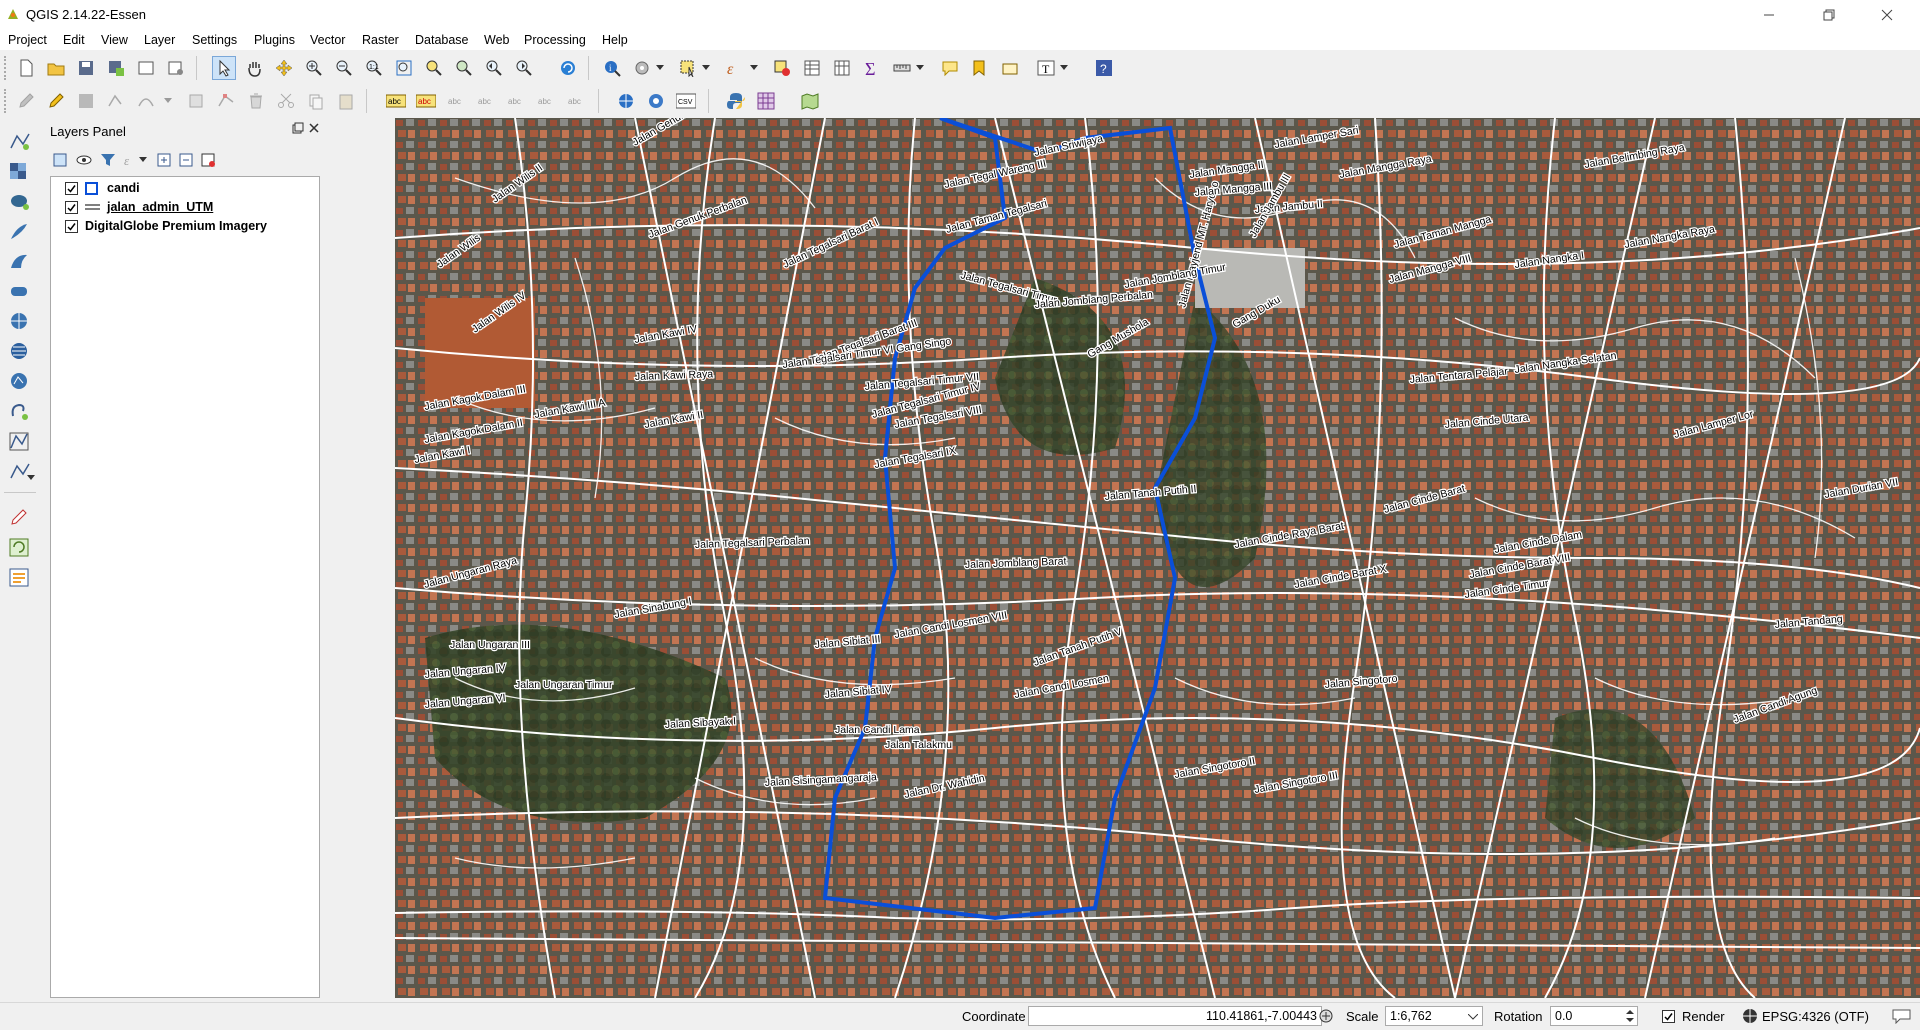 The image size is (1920, 1030). I want to click on messages-button, so click(1902, 1016).